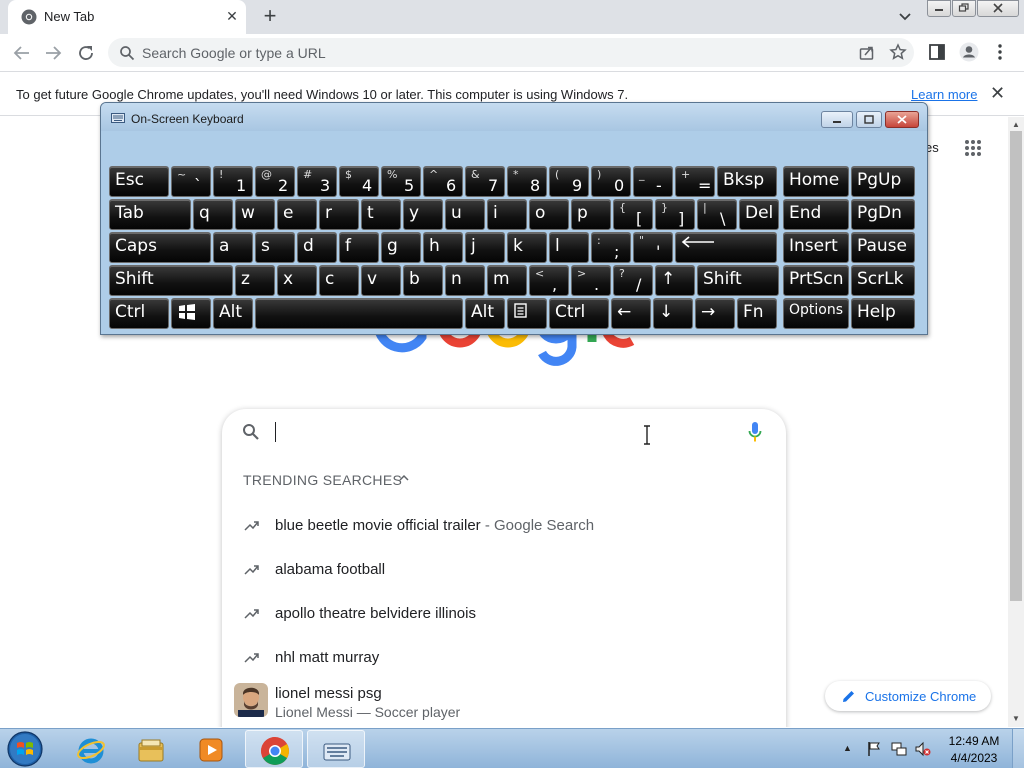  Describe the element at coordinates (401, 247) in the screenshot. I see `key-g: g` at that location.